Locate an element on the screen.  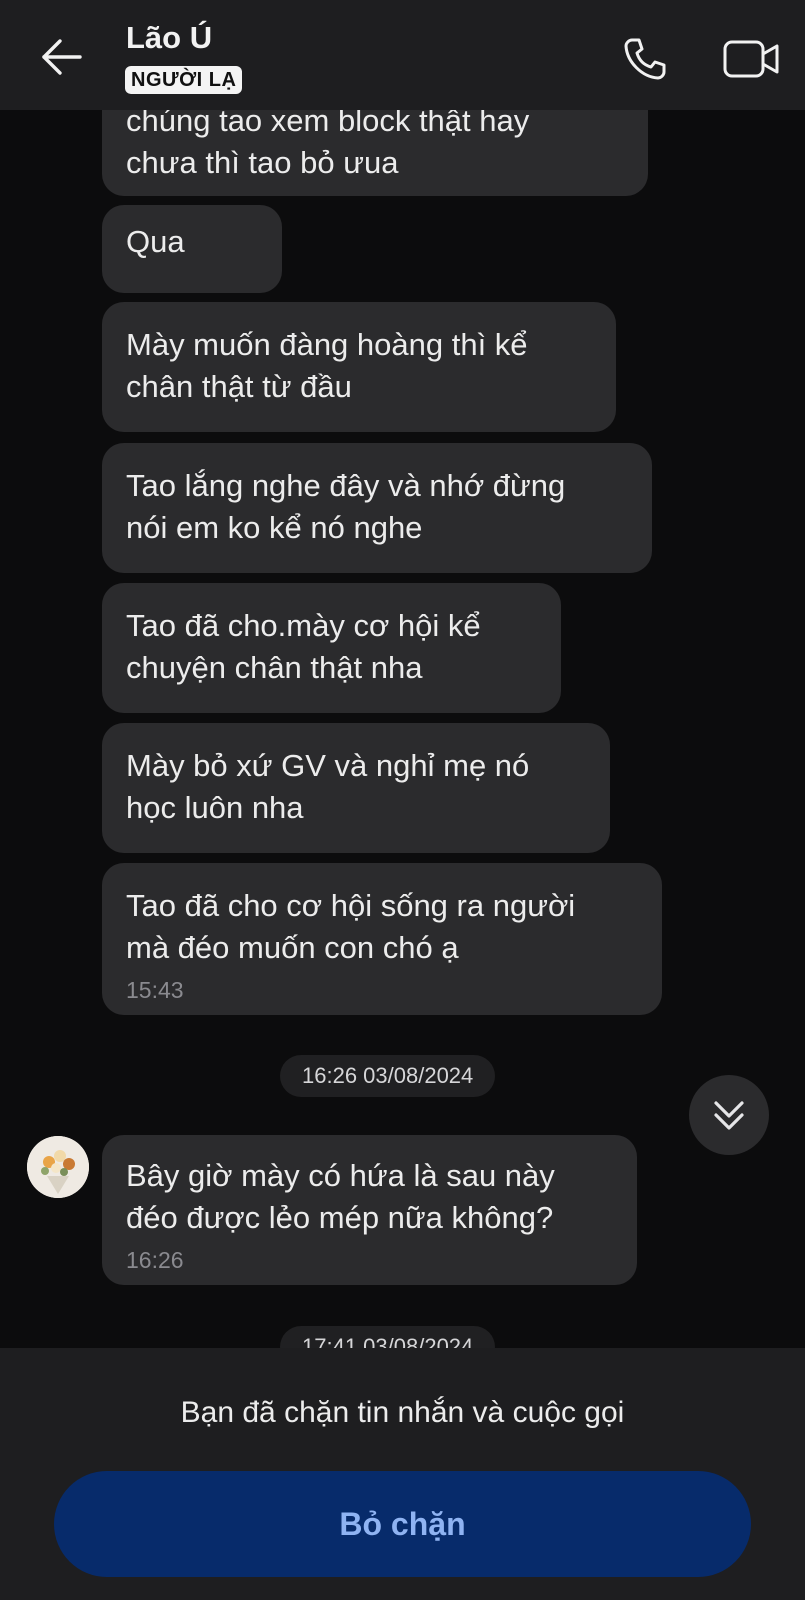
video-call-button is located at coordinates (752, 59).